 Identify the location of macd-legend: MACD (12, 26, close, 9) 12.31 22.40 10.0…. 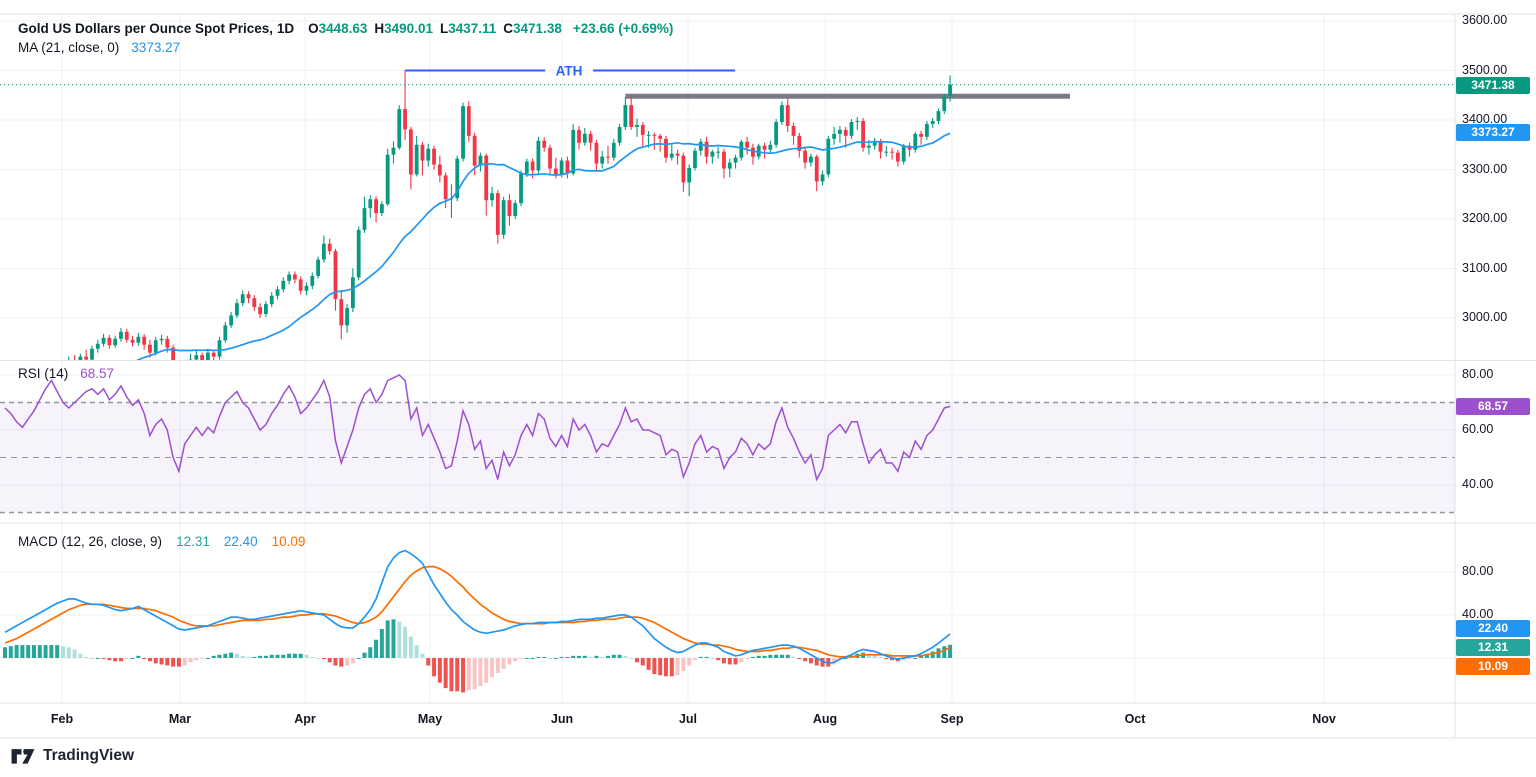
(161, 541).